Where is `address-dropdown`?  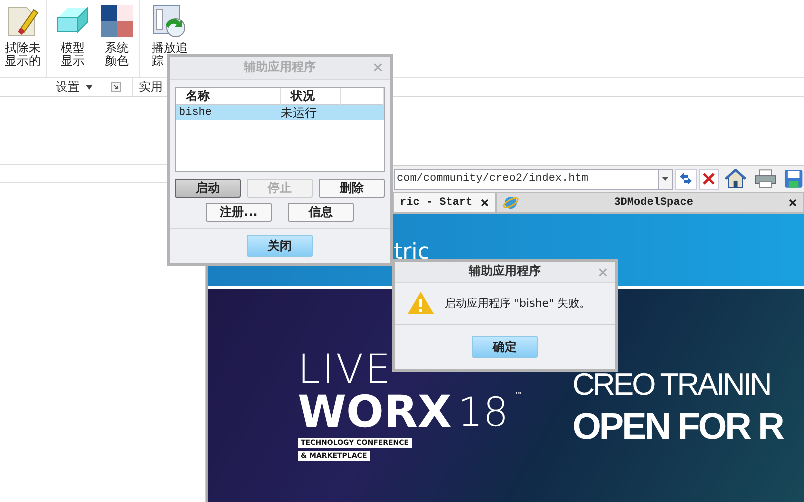 address-dropdown is located at coordinates (666, 179).